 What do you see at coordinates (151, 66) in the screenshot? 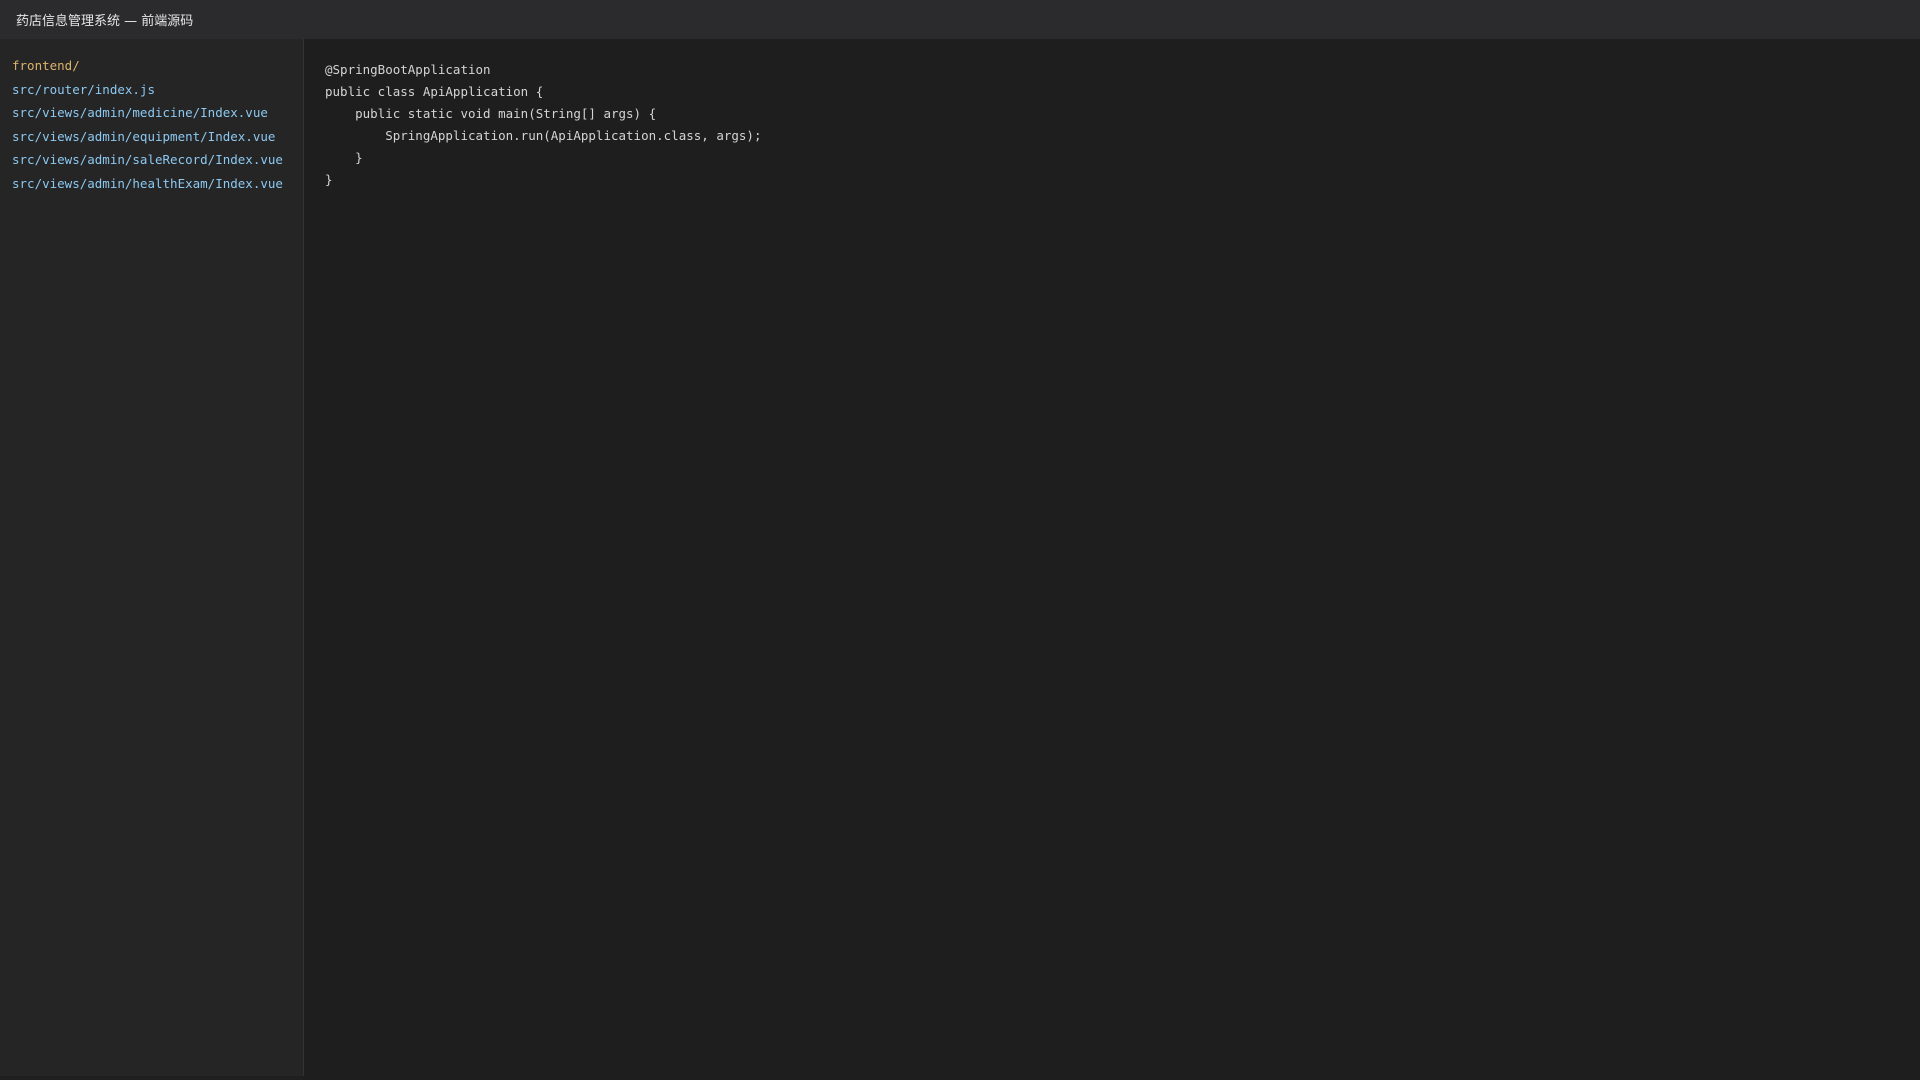
I see `tree-item-frontend-folder: frontend/` at bounding box center [151, 66].